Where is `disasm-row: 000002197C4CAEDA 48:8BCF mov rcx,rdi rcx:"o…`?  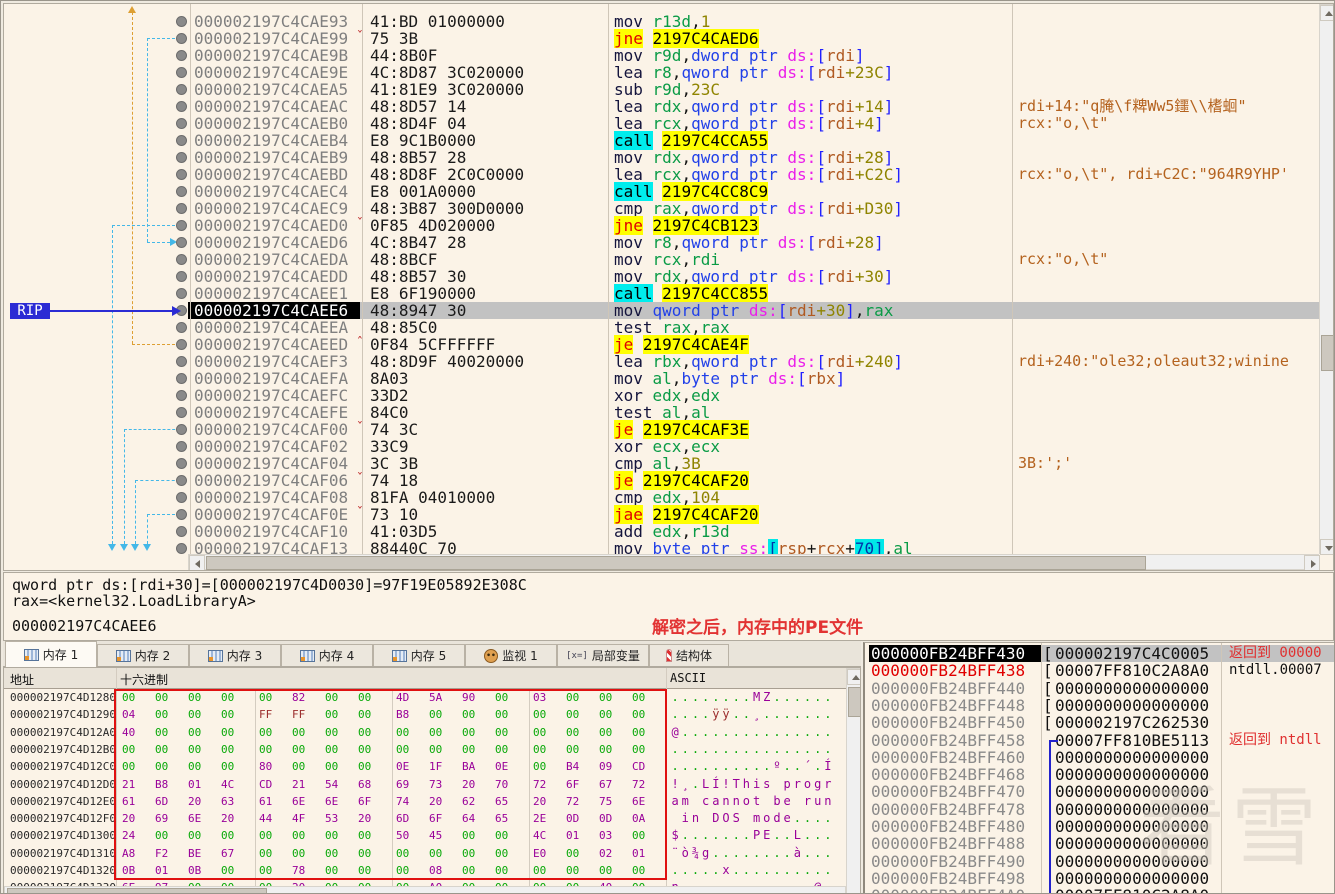 disasm-row: 000002197C4CAEDA 48:8BCF mov rcx,rdi rcx:"o… is located at coordinates (753, 260).